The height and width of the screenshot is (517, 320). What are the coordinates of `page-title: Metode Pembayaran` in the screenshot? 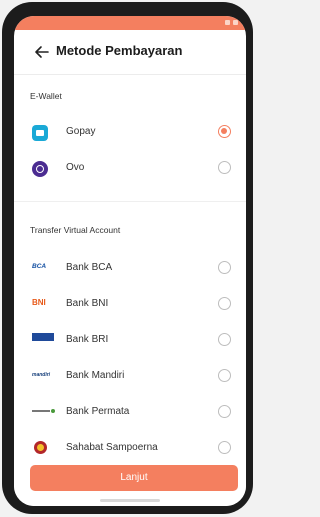 It's located at (119, 50).